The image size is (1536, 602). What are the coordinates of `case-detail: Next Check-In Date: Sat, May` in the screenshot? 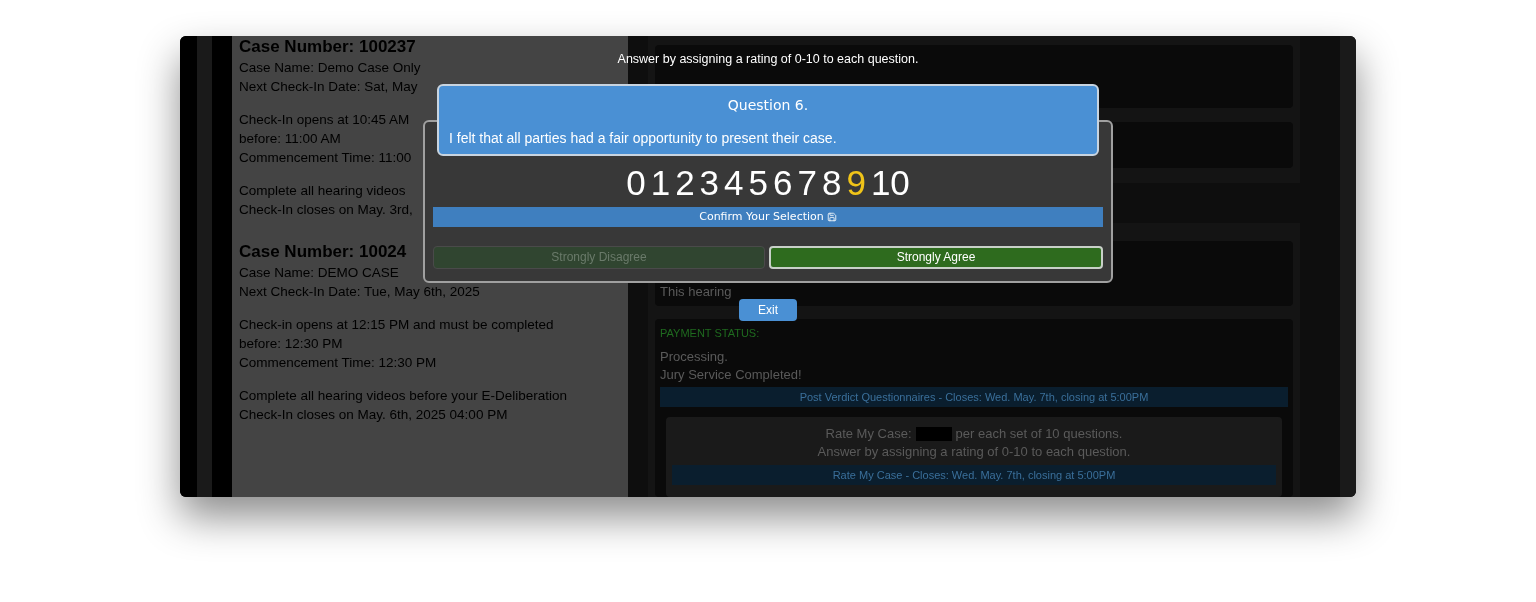 It's located at (328, 87).